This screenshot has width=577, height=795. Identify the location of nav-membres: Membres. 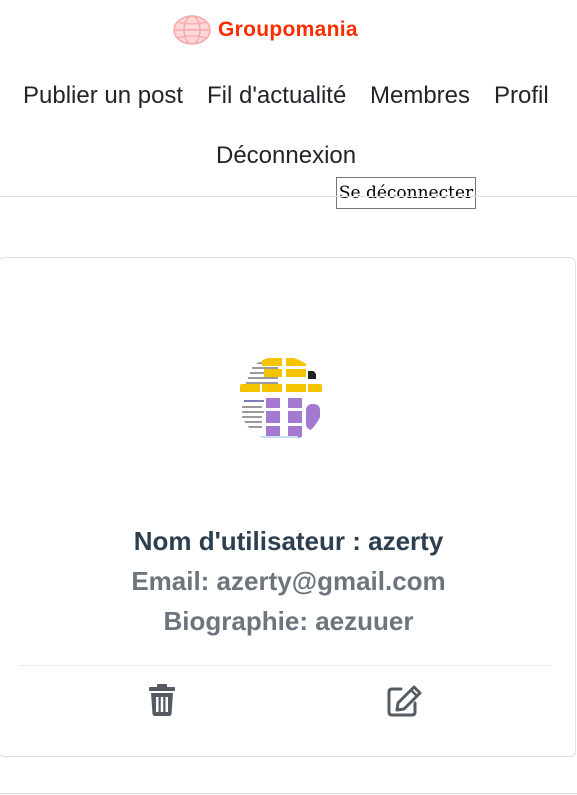
(420, 96).